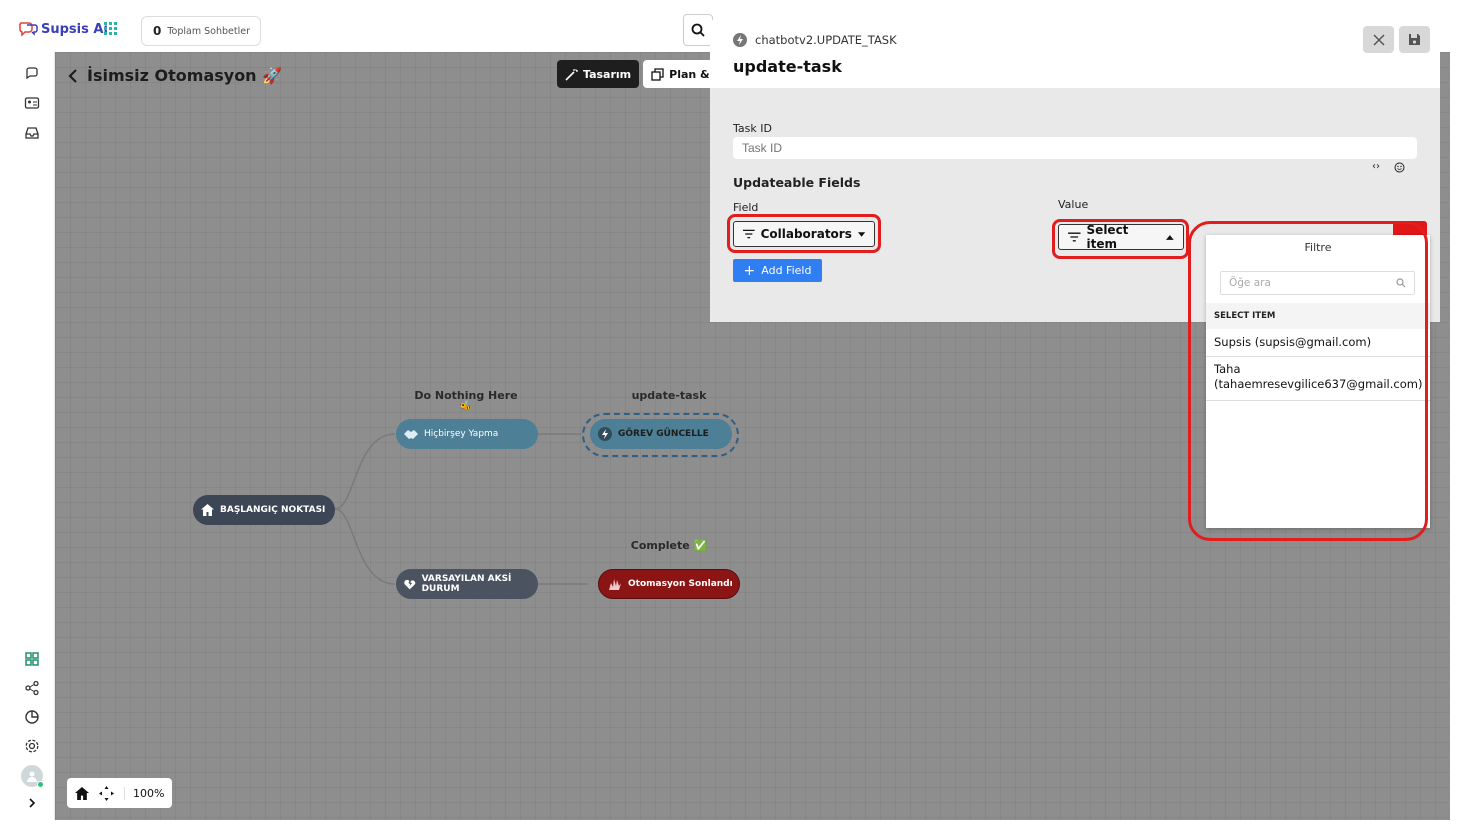  Describe the element at coordinates (1075, 54) in the screenshot. I see `panel-header: chatbotv2.UPDATE_TASK update-task` at that location.